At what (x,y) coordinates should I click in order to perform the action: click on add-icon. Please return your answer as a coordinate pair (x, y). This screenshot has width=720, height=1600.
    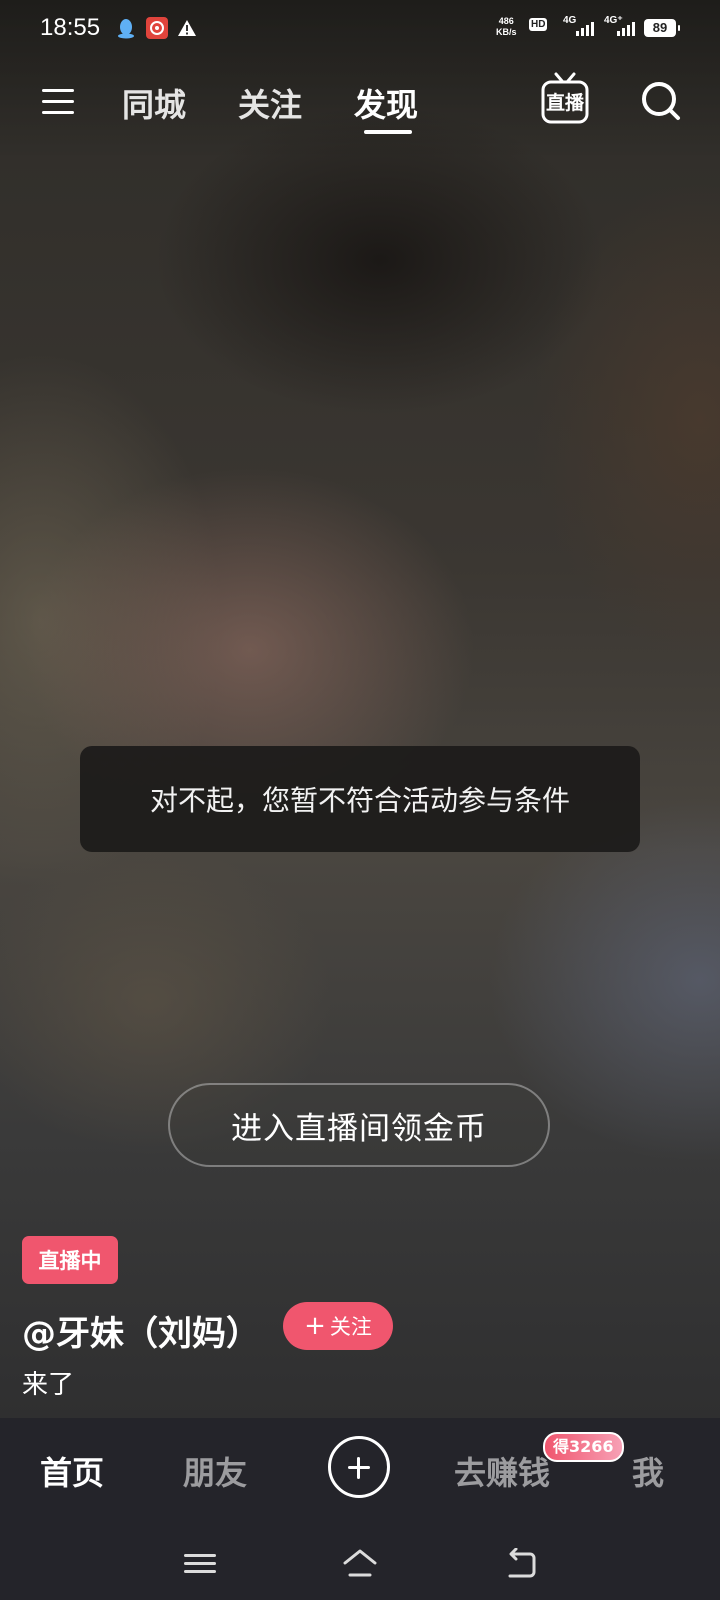
    Looking at the image, I should click on (359, 1467).